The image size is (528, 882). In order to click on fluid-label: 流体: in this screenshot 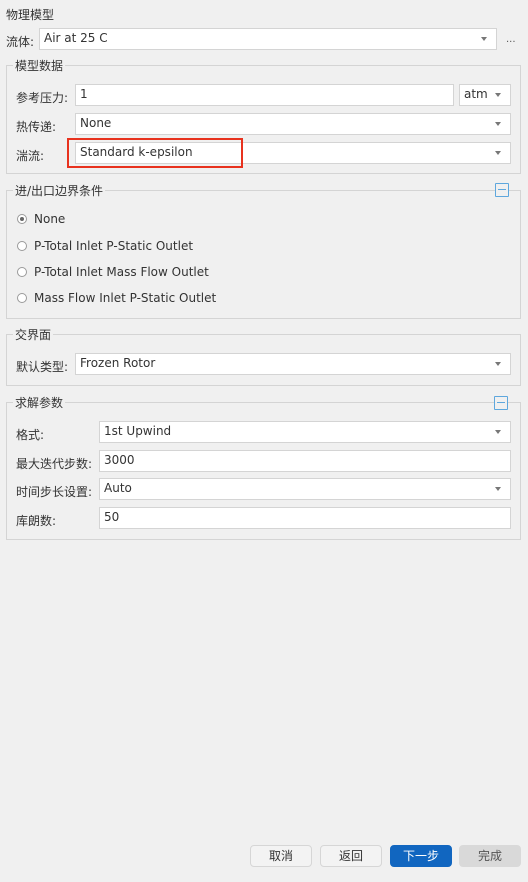, I will do `click(20, 42)`.